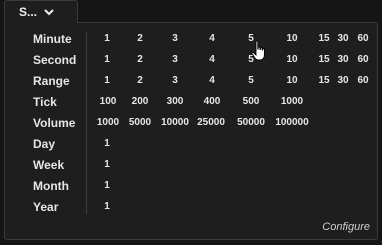 The height and width of the screenshot is (245, 382). What do you see at coordinates (44, 144) in the screenshot?
I see `row-label: Day` at bounding box center [44, 144].